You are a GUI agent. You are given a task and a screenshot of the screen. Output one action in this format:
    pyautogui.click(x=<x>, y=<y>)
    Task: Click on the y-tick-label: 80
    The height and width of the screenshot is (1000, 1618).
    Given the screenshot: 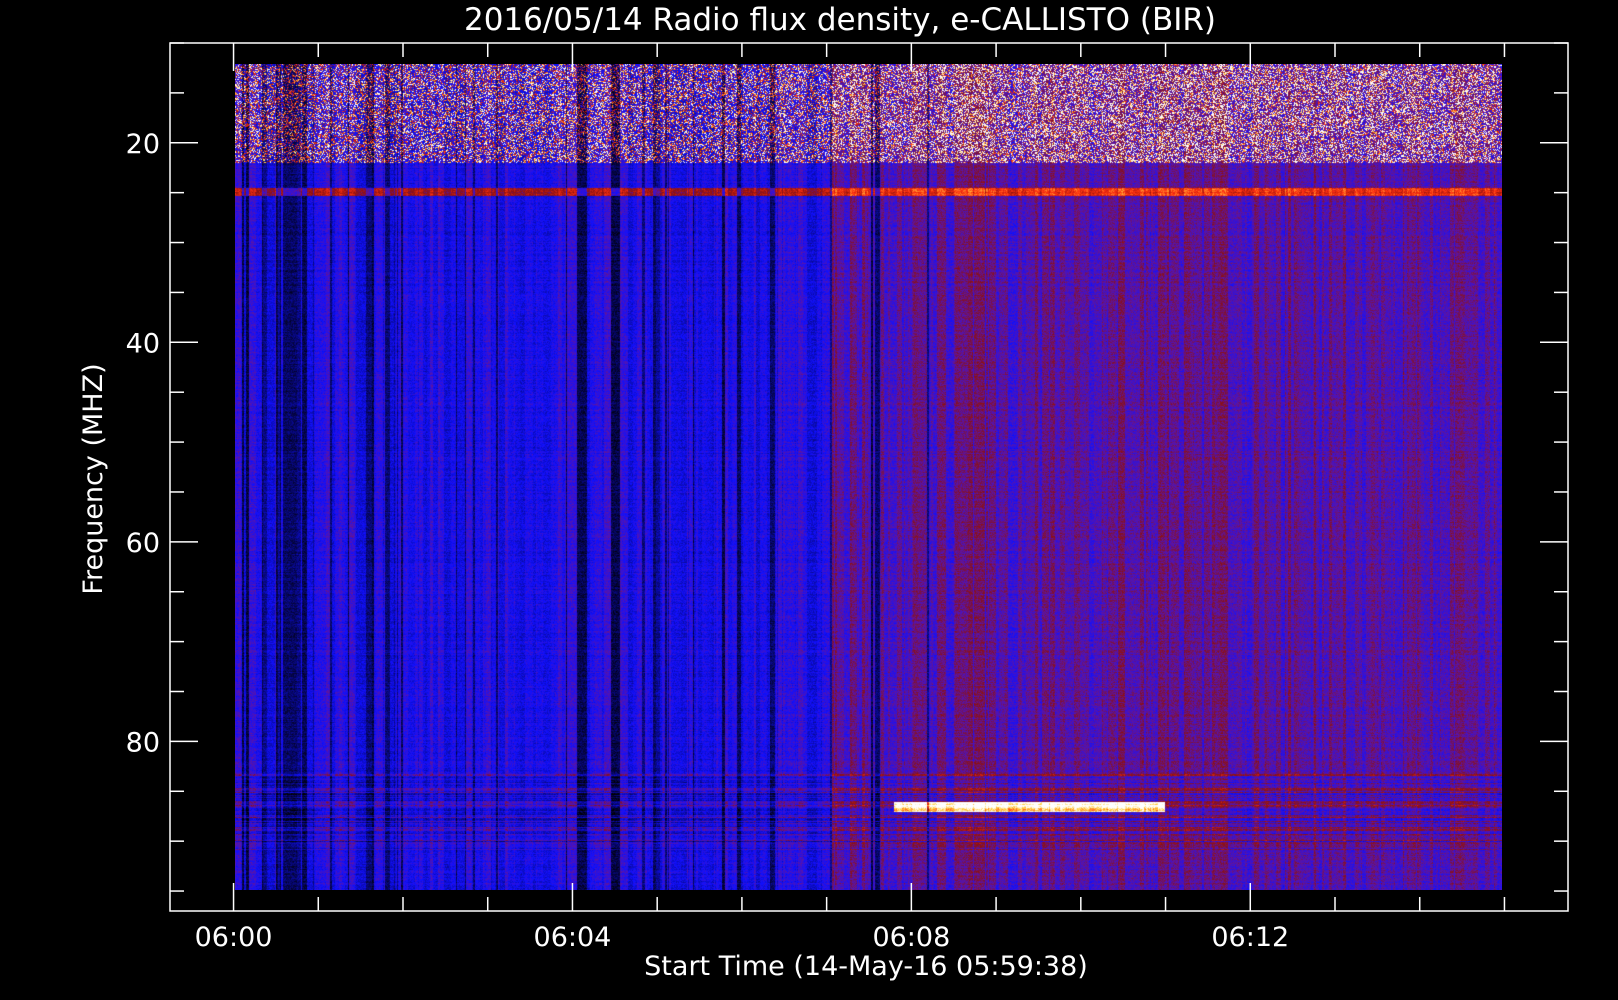 What is the action you would take?
    pyautogui.click(x=143, y=742)
    